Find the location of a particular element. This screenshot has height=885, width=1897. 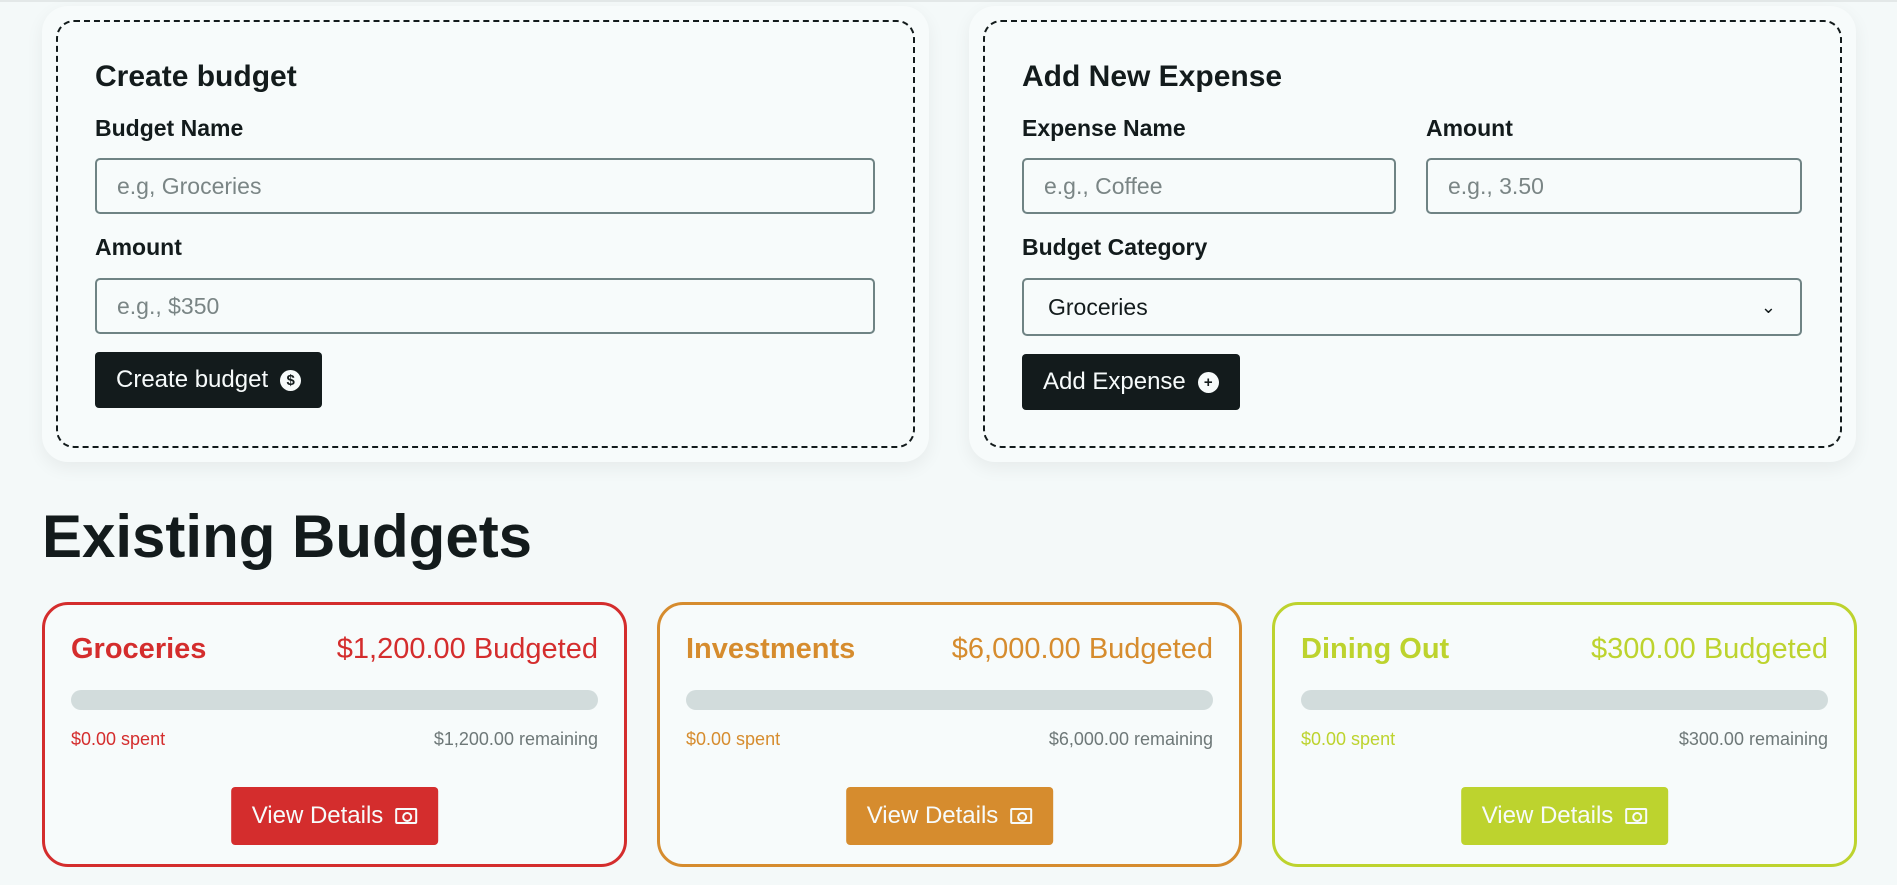

budget-remaining: $300.00 remaining is located at coordinates (1753, 739).